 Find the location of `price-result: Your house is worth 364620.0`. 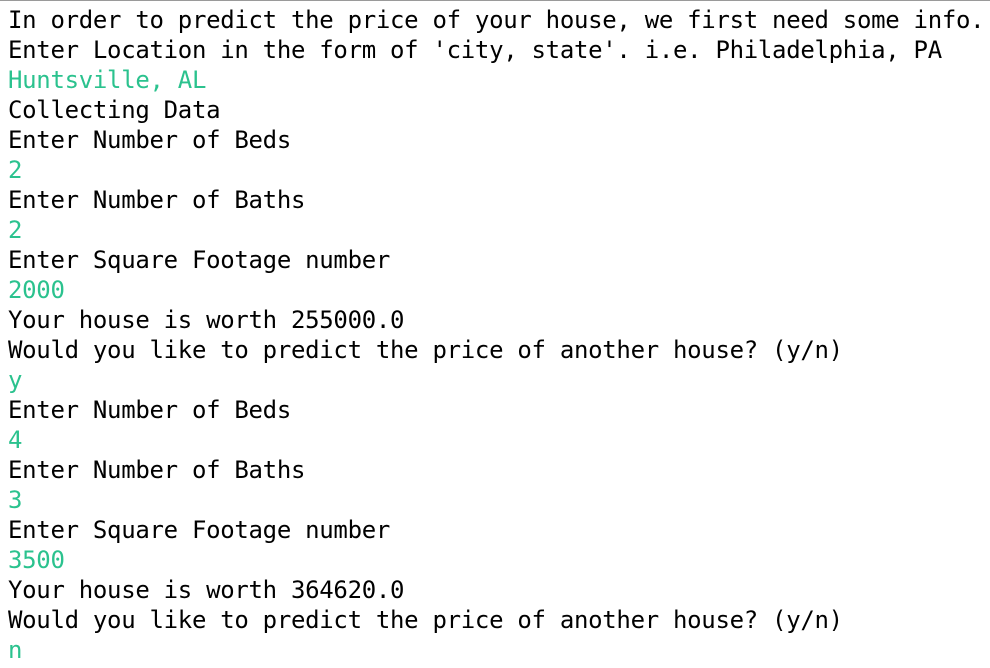

price-result: Your house is worth 364620.0 is located at coordinates (206, 590).